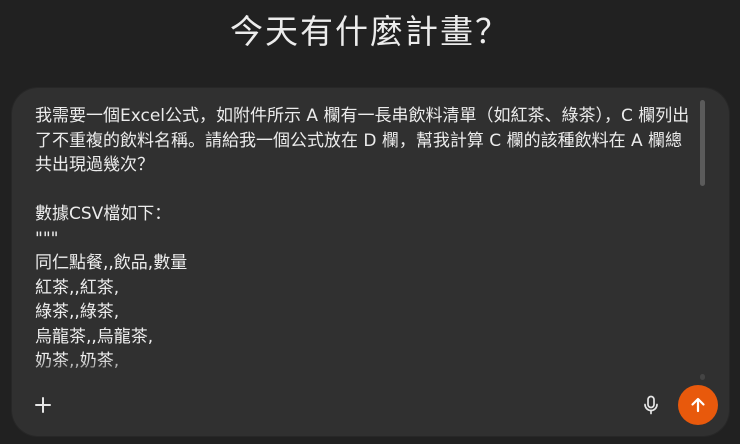 The height and width of the screenshot is (444, 740). Describe the element at coordinates (370, 31) in the screenshot. I see `page-title: 今天有什麼計畫？` at that location.